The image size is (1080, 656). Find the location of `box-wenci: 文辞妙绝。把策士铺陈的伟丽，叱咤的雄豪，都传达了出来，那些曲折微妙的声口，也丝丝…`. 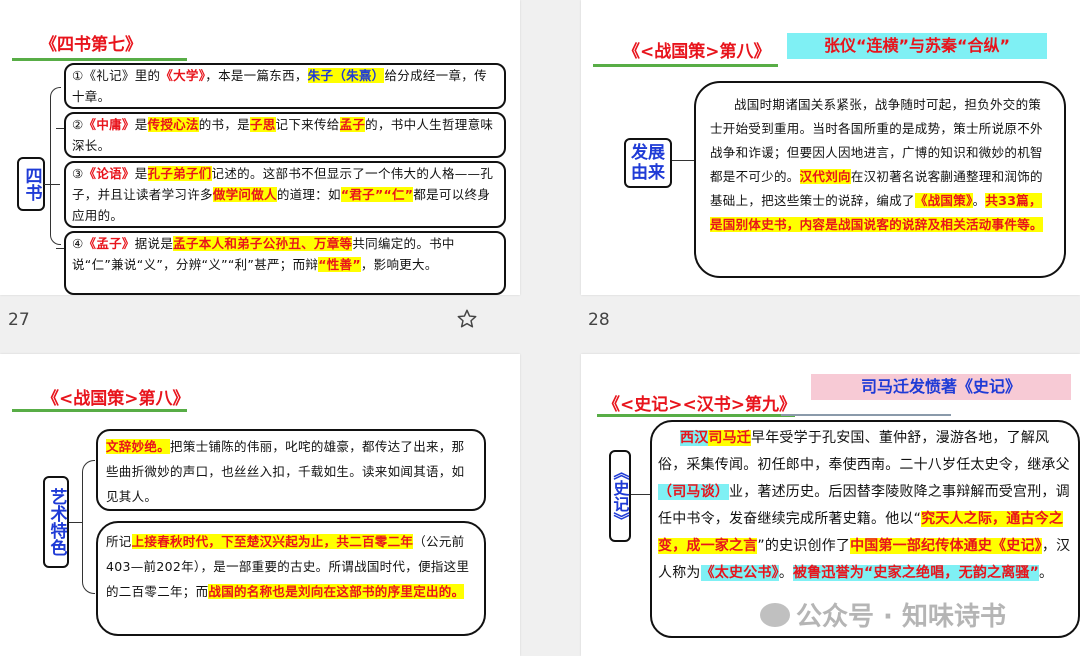

box-wenci: 文辞妙绝。把策士铺陈的伟丽，叱咤的雄豪，都传达了出来，那些曲折微妙的声口，也丝丝… is located at coordinates (291, 470).